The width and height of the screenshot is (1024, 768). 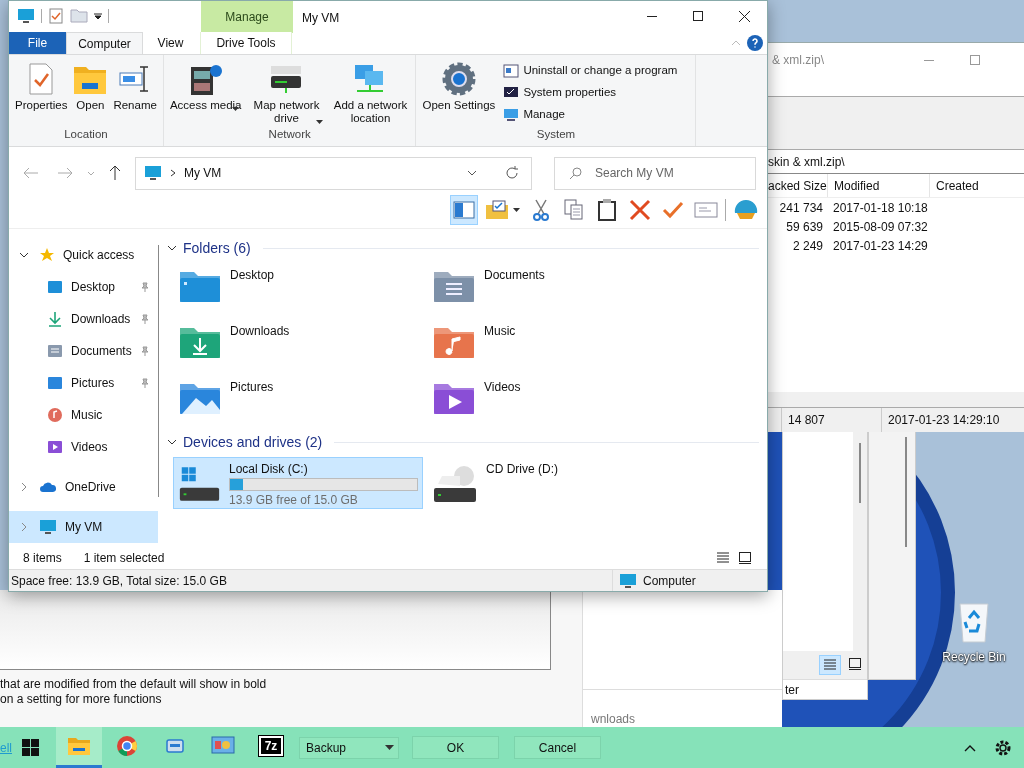 What do you see at coordinates (880, 246) in the screenshot?
I see `modified-cell-text: 2017-01-23 14:29` at bounding box center [880, 246].